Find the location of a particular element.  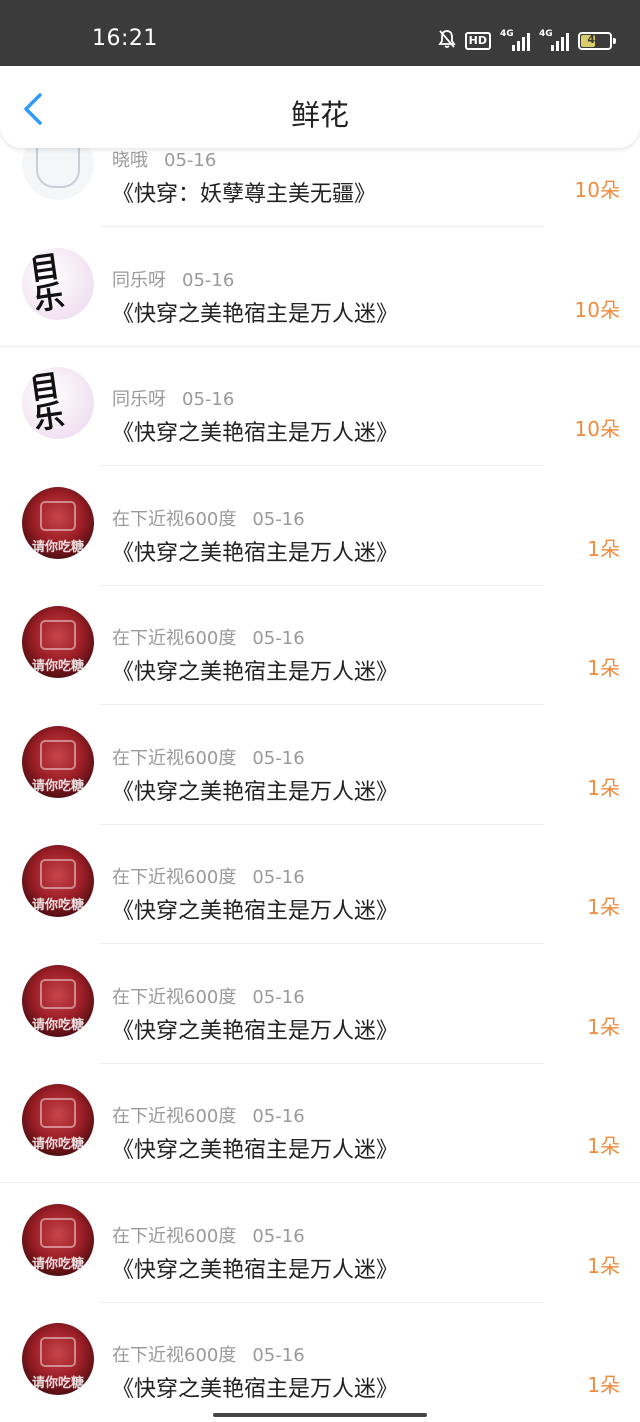

status-bar: 16:21 HD 4G 4G 49 is located at coordinates (320, 33).